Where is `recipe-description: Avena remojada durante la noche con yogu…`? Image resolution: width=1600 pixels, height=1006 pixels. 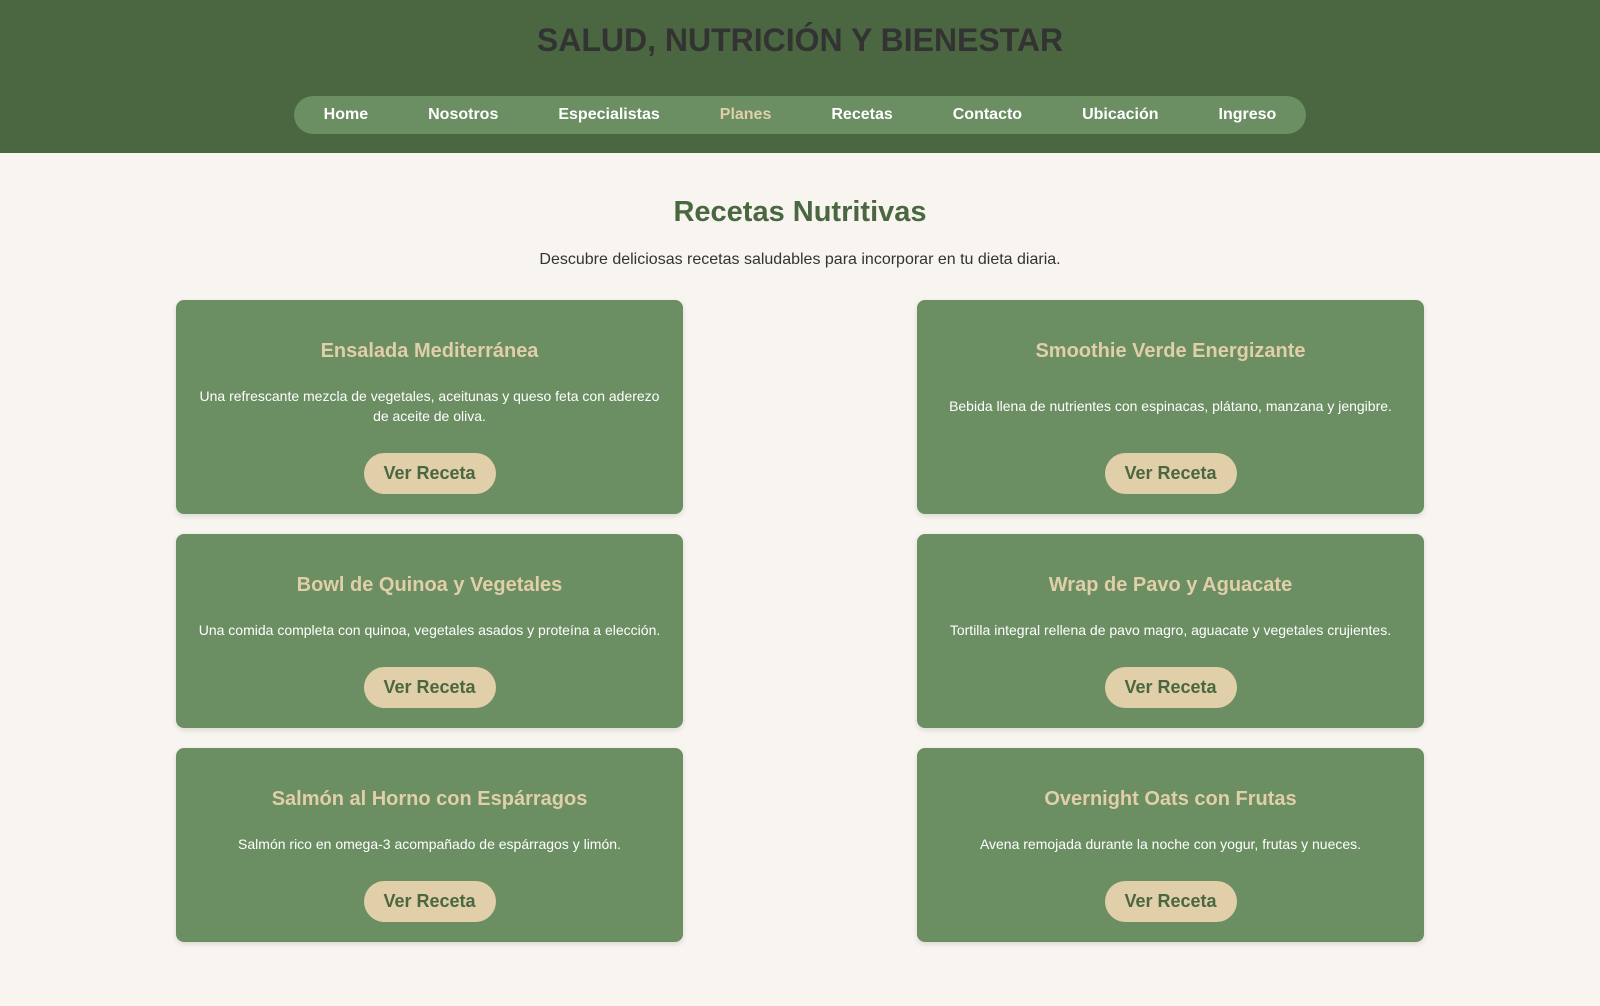
recipe-description: Avena remojada durante la noche con yogu… is located at coordinates (1170, 844).